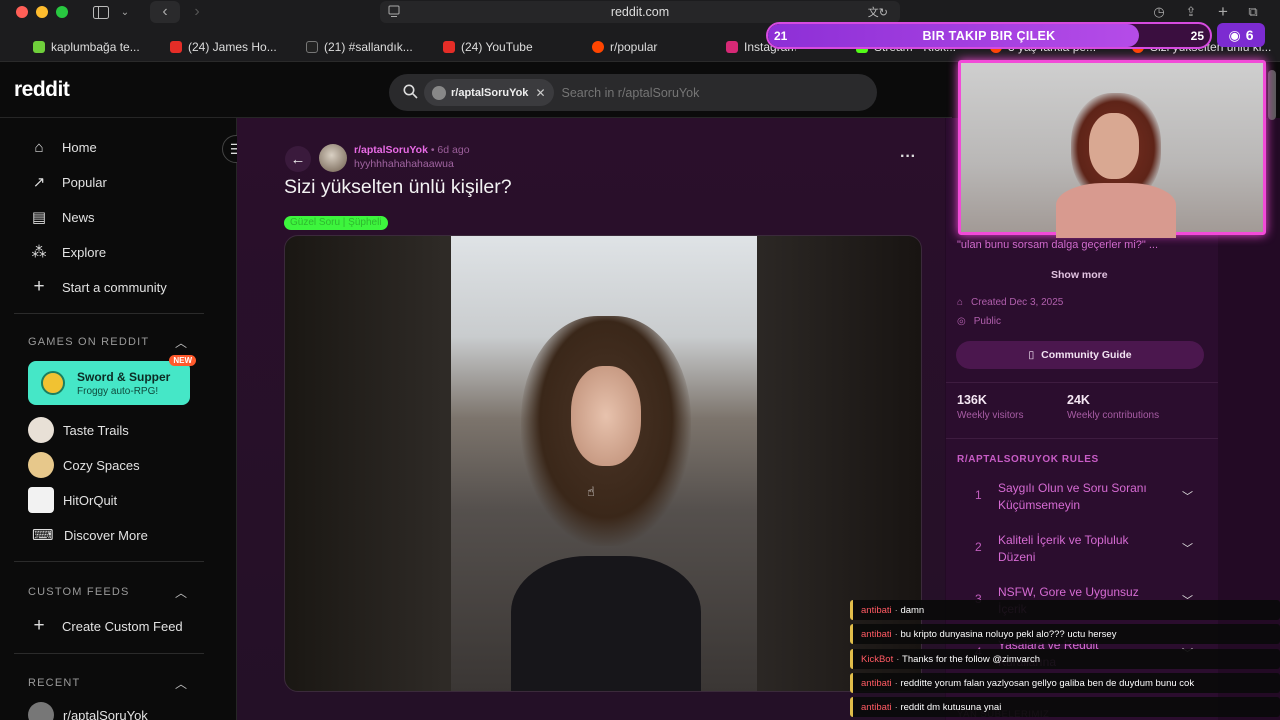  I want to click on bookmark-item: r/popular, so click(649, 47).